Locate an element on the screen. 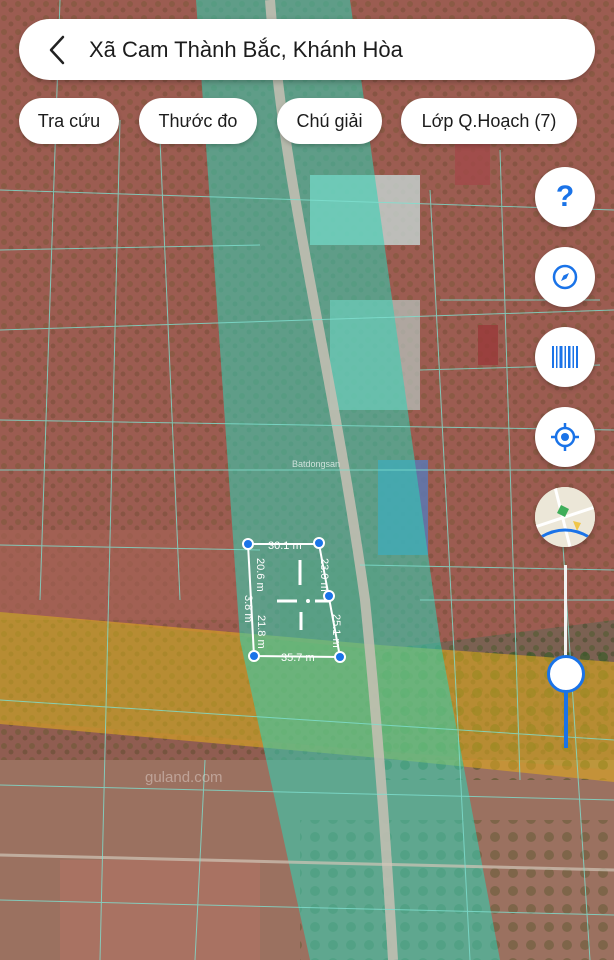  barcode-button is located at coordinates (565, 357).